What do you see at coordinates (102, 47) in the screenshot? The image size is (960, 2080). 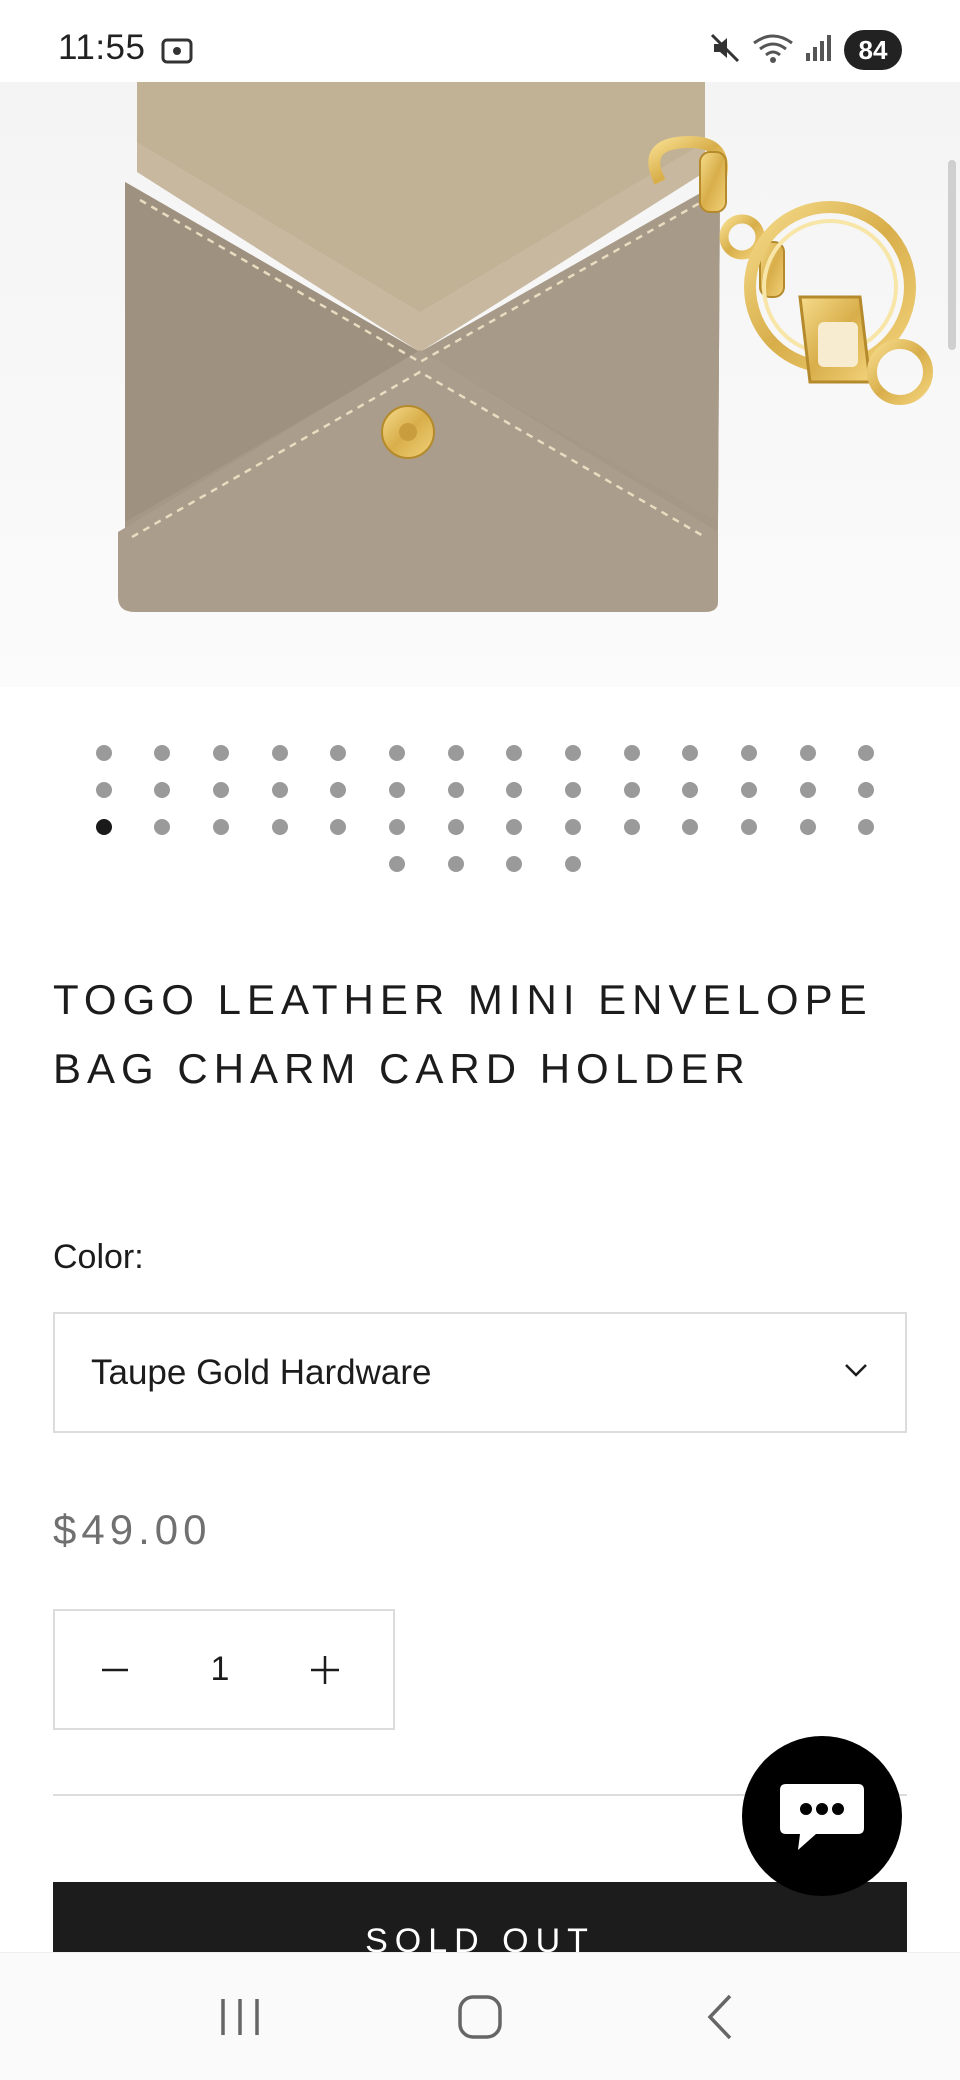 I see `status-time: 11:55` at bounding box center [102, 47].